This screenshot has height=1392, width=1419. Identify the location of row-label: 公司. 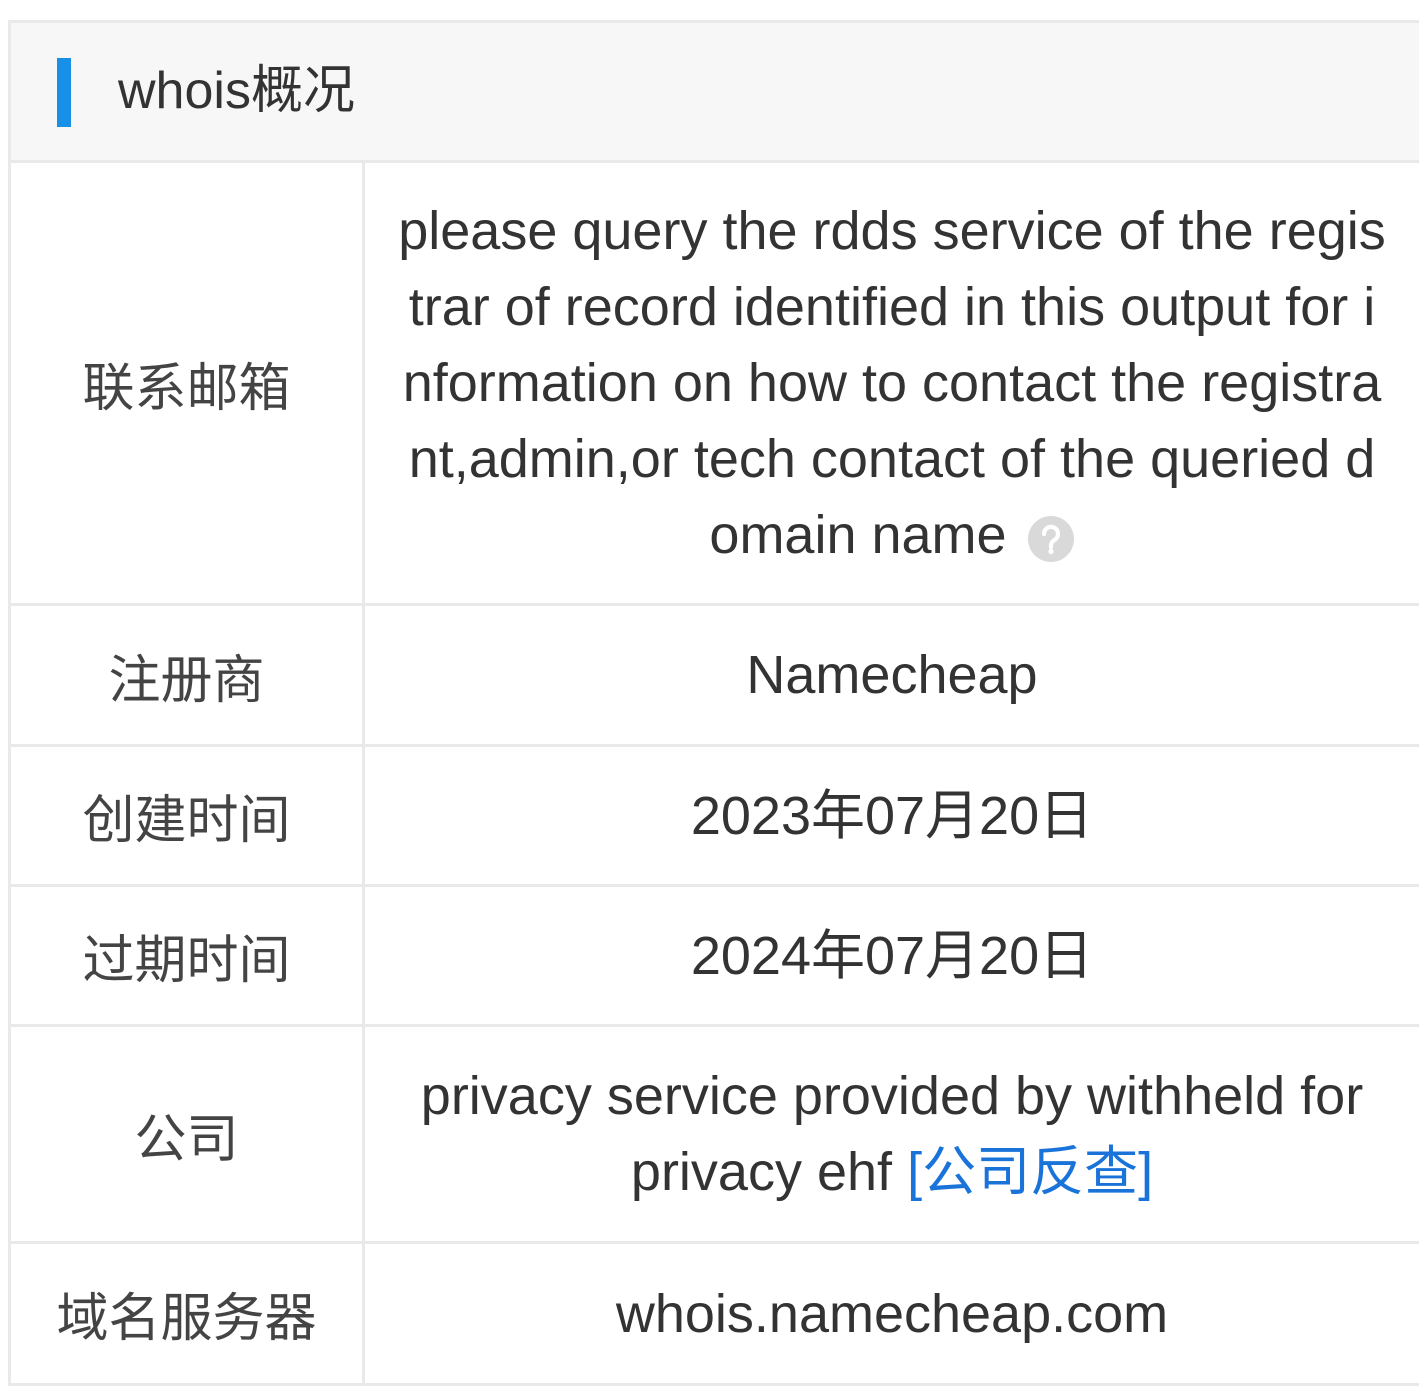
(188, 1134).